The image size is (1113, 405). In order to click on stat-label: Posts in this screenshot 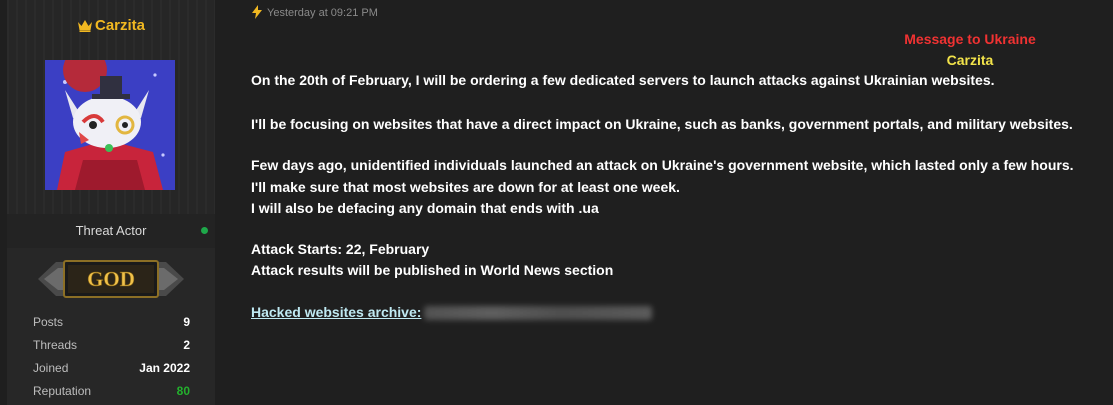, I will do `click(48, 322)`.